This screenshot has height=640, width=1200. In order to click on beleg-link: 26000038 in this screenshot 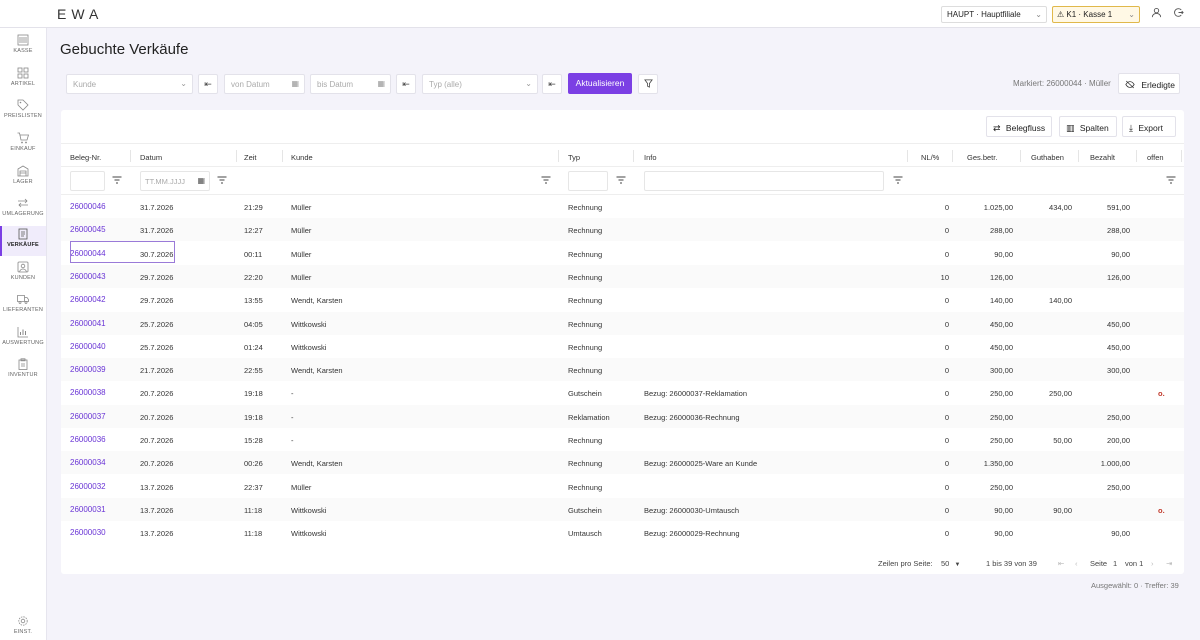, I will do `click(88, 392)`.